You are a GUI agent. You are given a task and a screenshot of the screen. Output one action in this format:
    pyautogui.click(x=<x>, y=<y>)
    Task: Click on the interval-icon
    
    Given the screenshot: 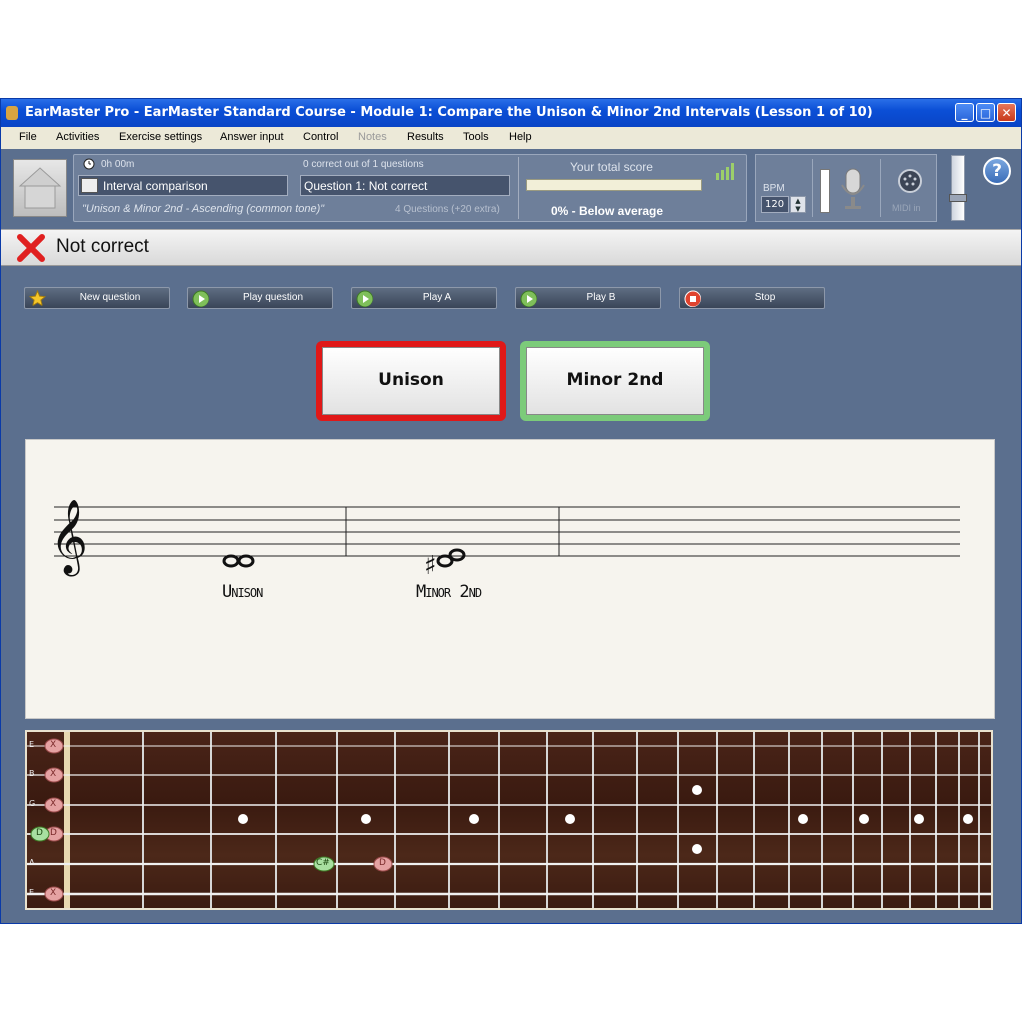 What is the action you would take?
    pyautogui.click(x=89, y=185)
    